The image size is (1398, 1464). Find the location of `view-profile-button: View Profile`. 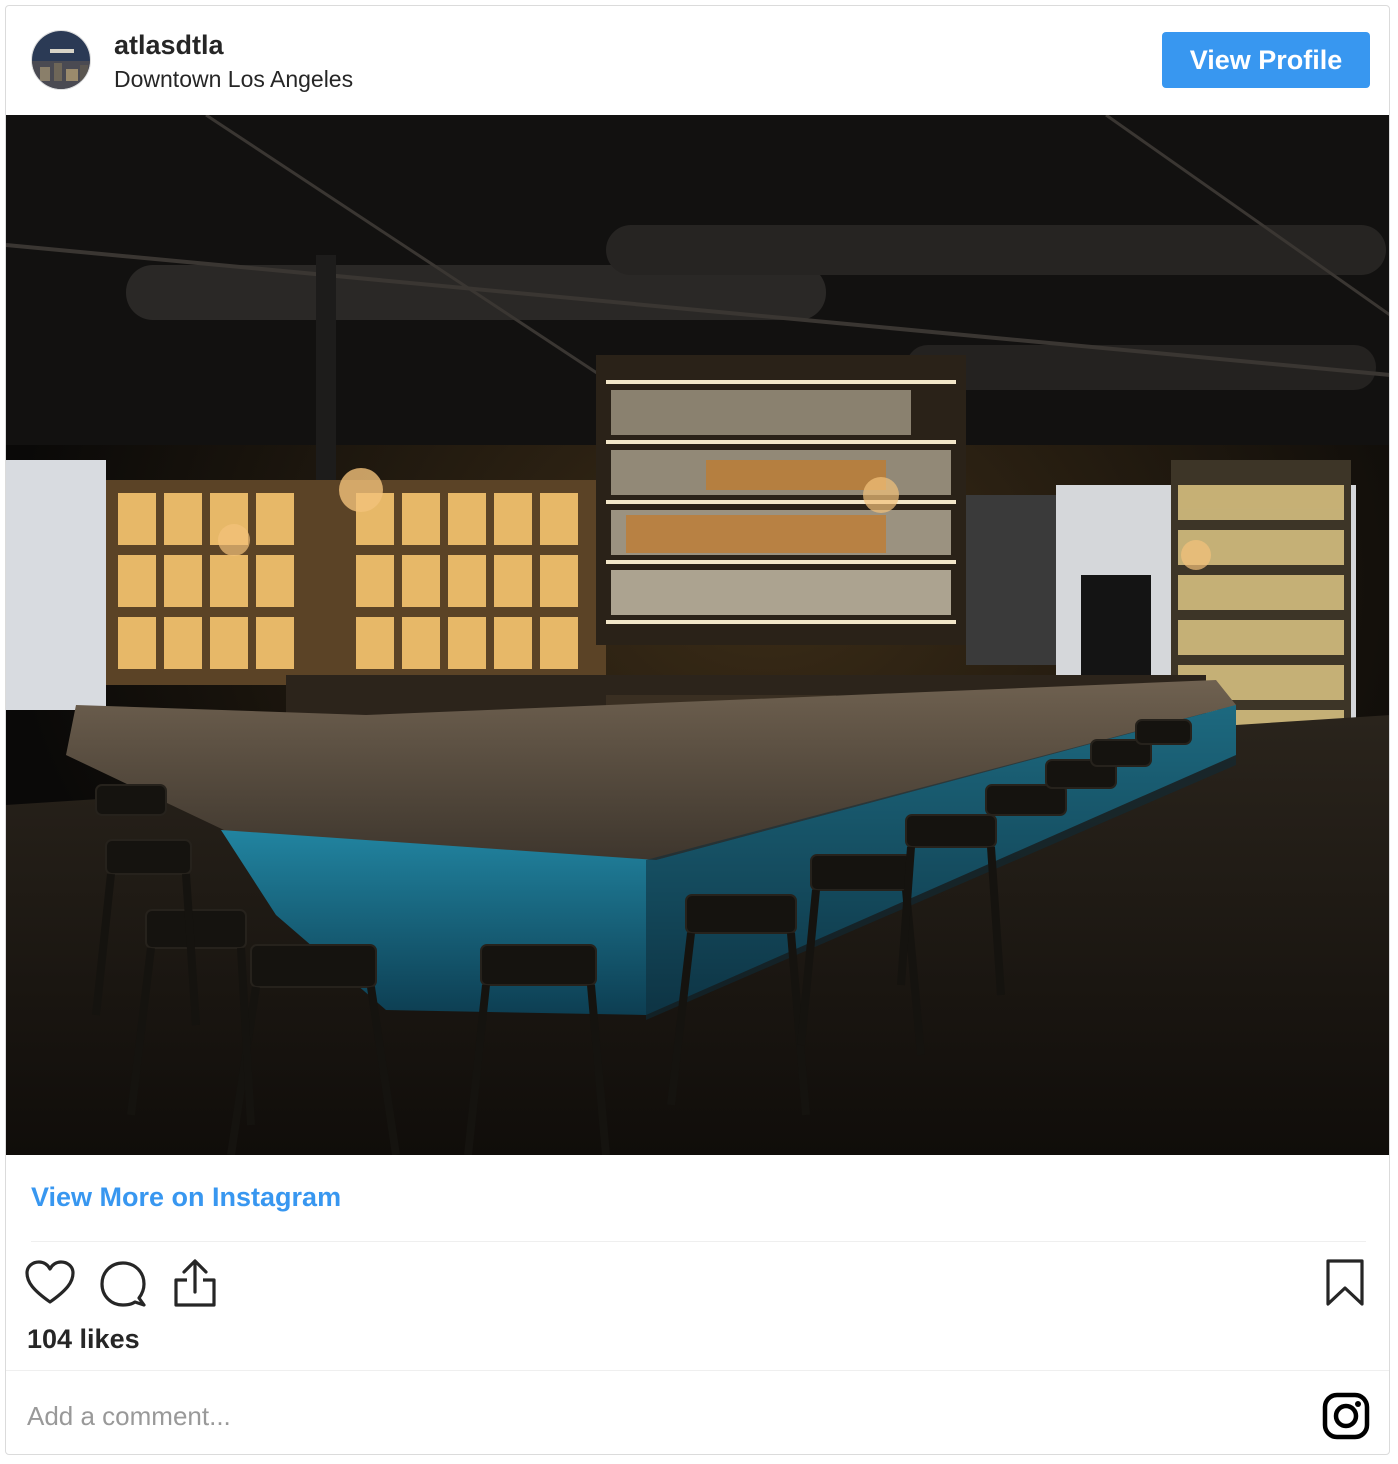

view-profile-button: View Profile is located at coordinates (1266, 60).